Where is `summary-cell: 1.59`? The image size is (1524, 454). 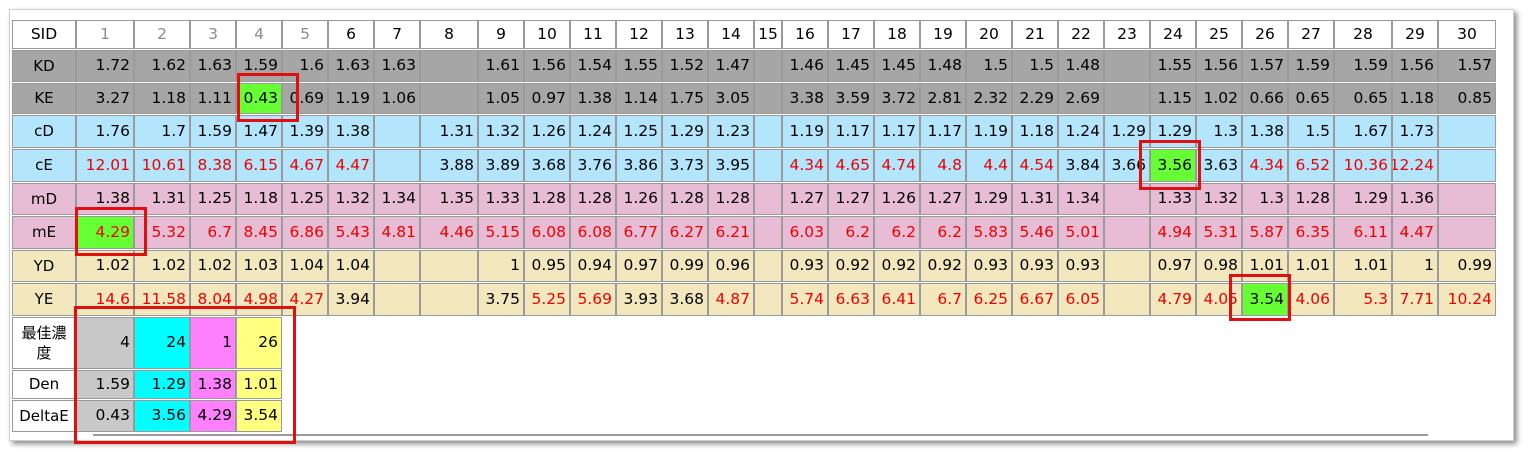 summary-cell: 1.59 is located at coordinates (105, 384).